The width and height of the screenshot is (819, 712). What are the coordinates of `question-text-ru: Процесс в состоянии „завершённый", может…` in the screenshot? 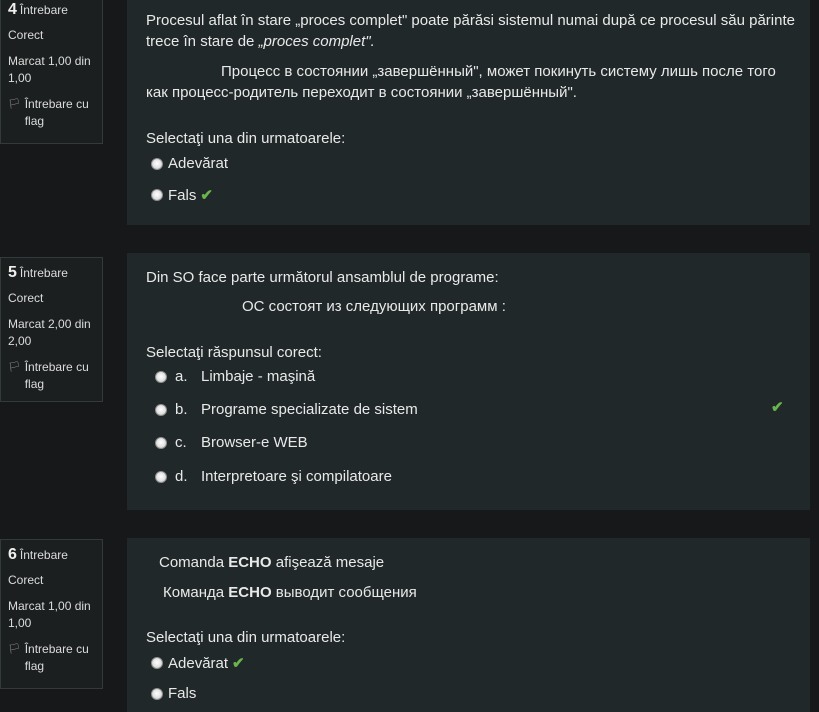 It's located at (498, 71).